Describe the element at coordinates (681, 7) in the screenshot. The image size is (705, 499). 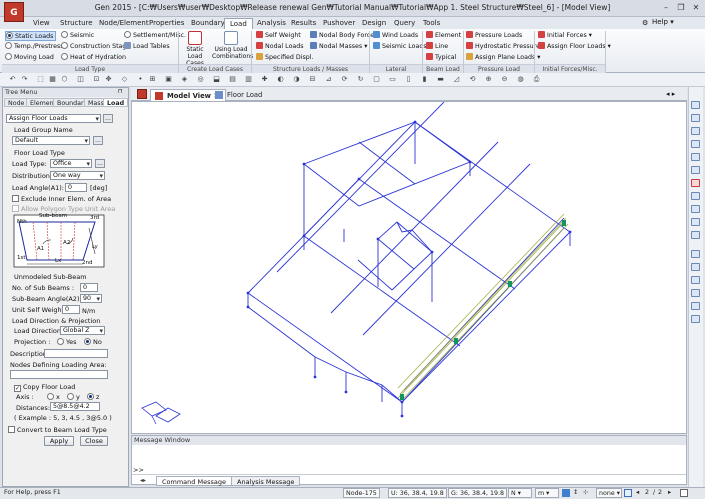
I see `restore-button: ❐` at that location.